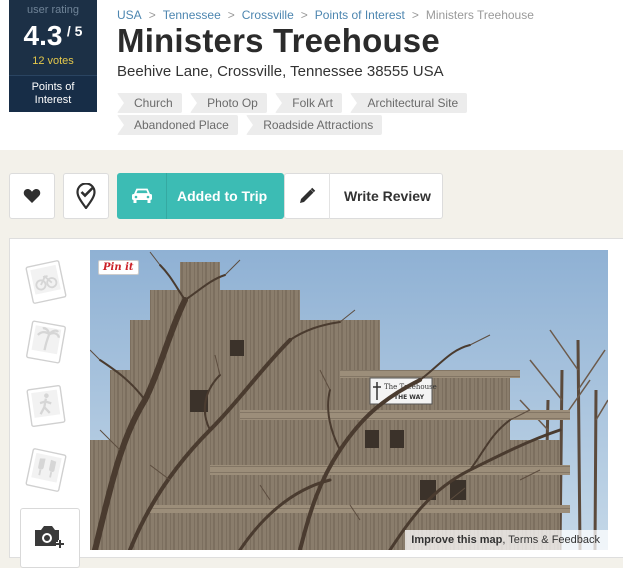 This screenshot has width=623, height=568. What do you see at coordinates (46, 406) in the screenshot?
I see `placeholder-thumb-hiker-icon` at bounding box center [46, 406].